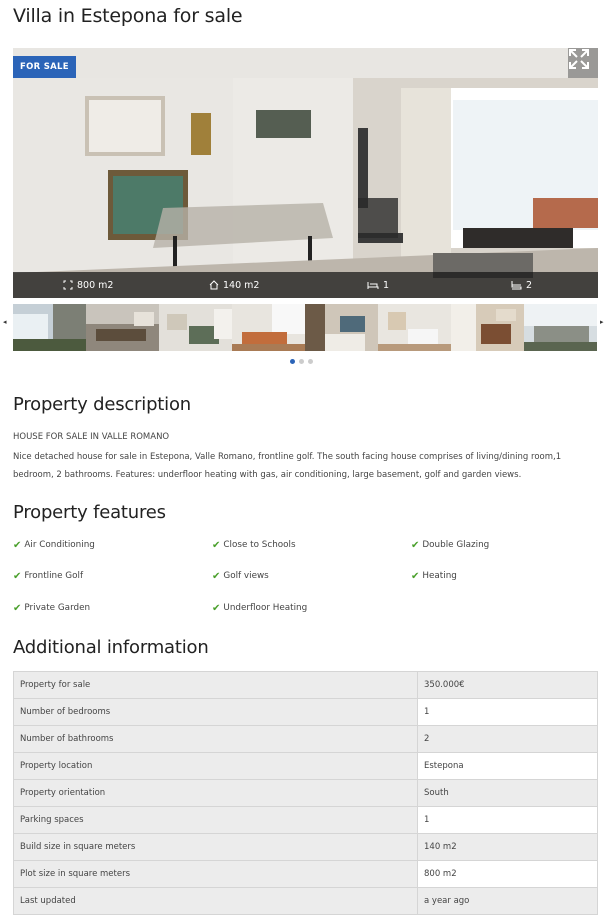  I want to click on row-value: 2, so click(507, 739).